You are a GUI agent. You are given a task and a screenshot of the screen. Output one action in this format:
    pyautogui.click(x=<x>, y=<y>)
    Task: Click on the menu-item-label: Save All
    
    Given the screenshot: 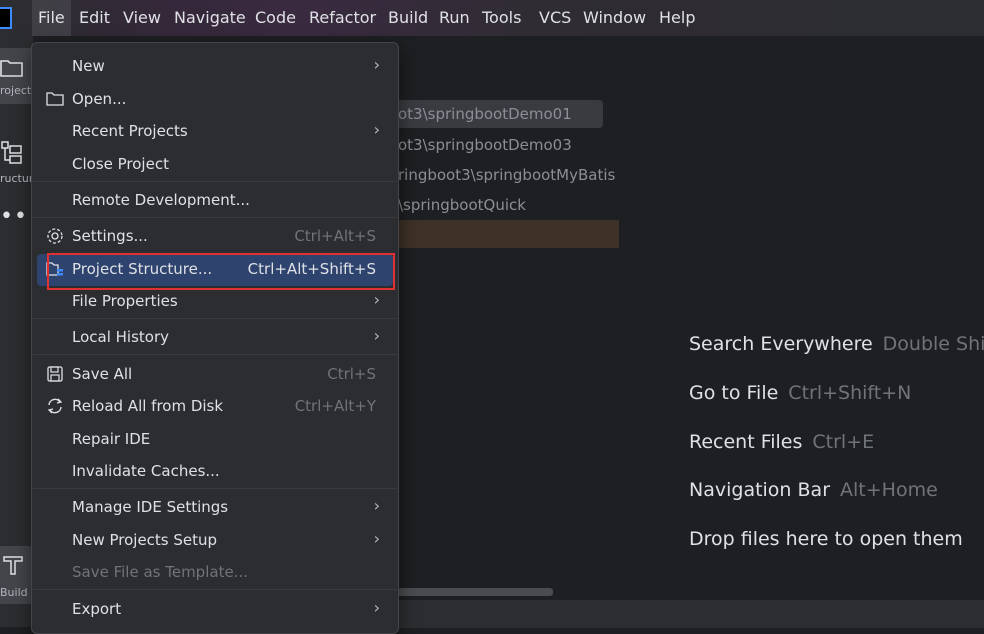 What is the action you would take?
    pyautogui.click(x=102, y=374)
    